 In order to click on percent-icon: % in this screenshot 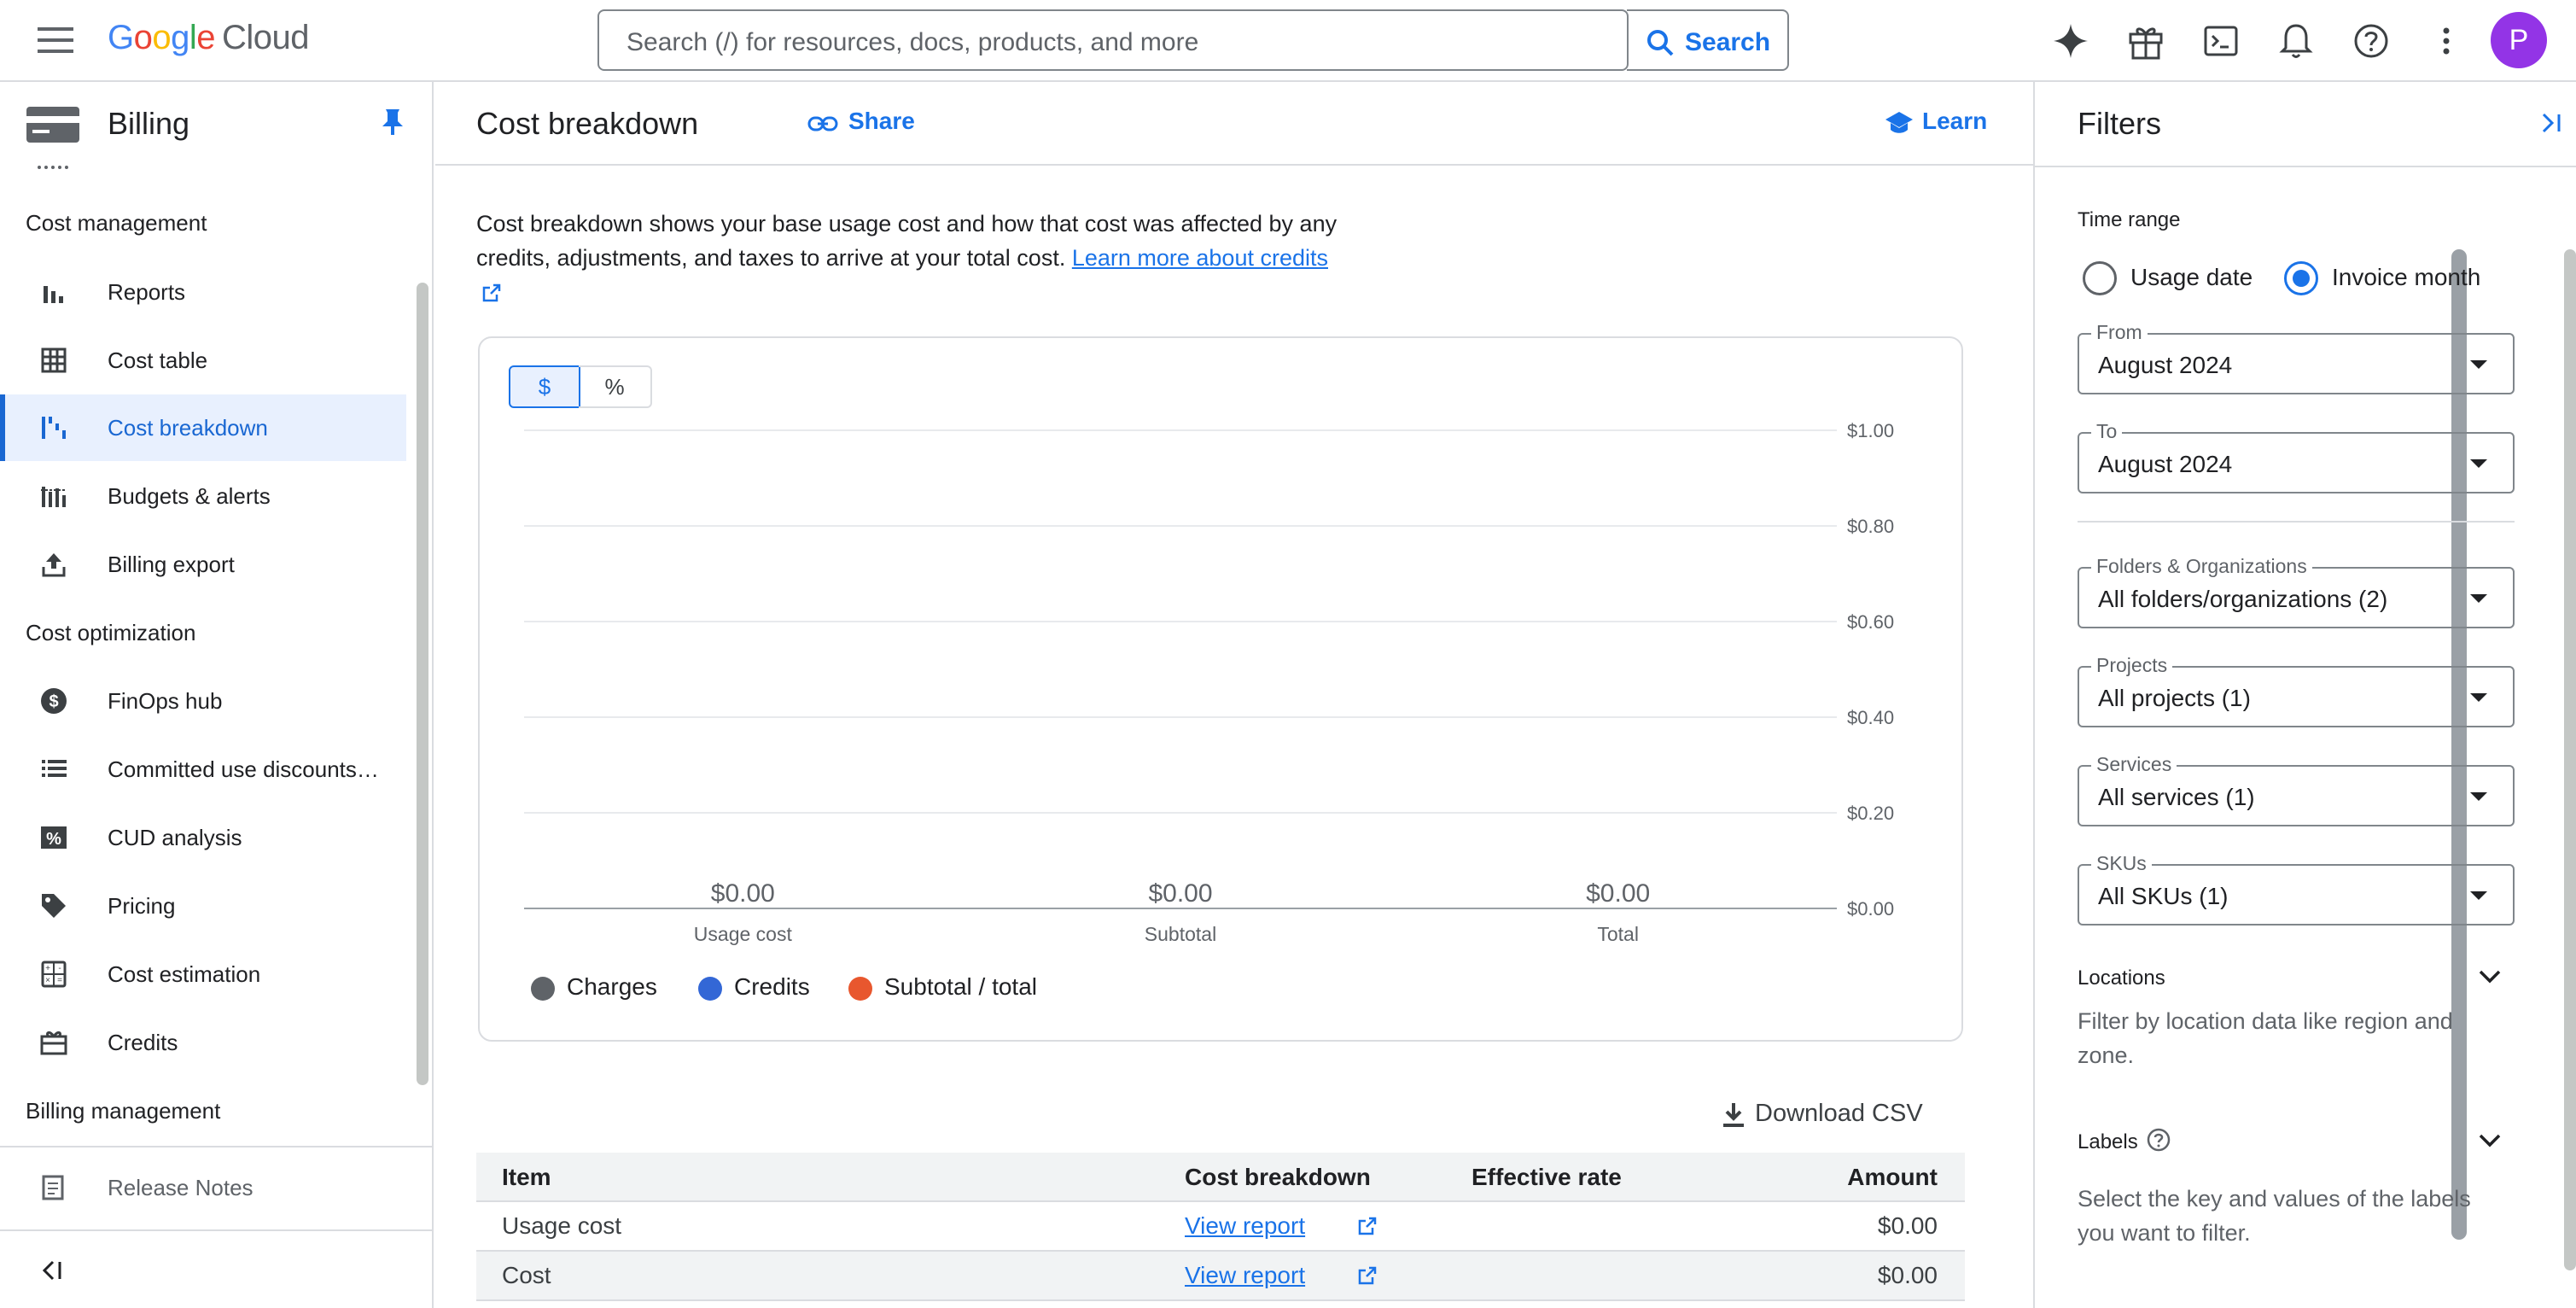, I will do `click(53, 837)`.